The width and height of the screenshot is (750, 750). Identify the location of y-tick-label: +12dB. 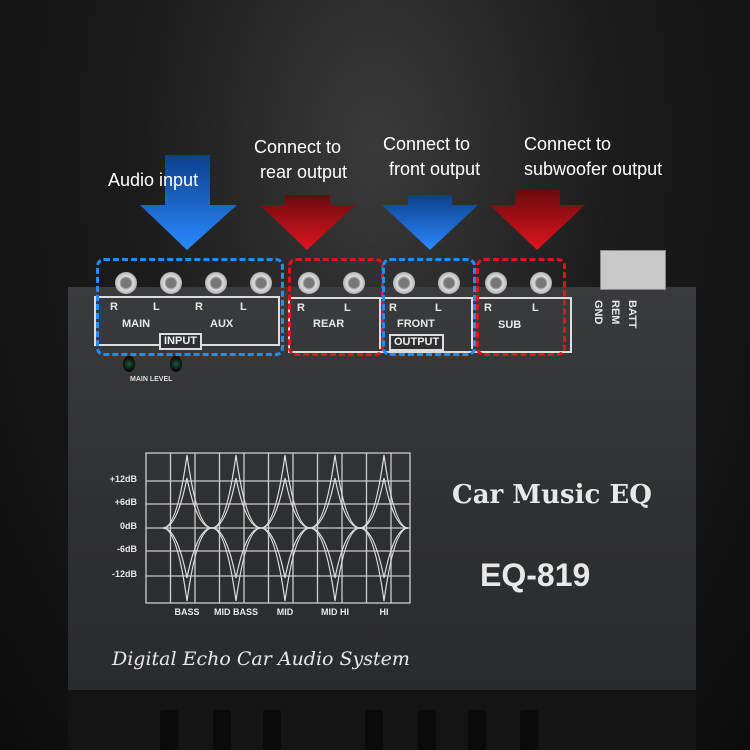
(123, 479).